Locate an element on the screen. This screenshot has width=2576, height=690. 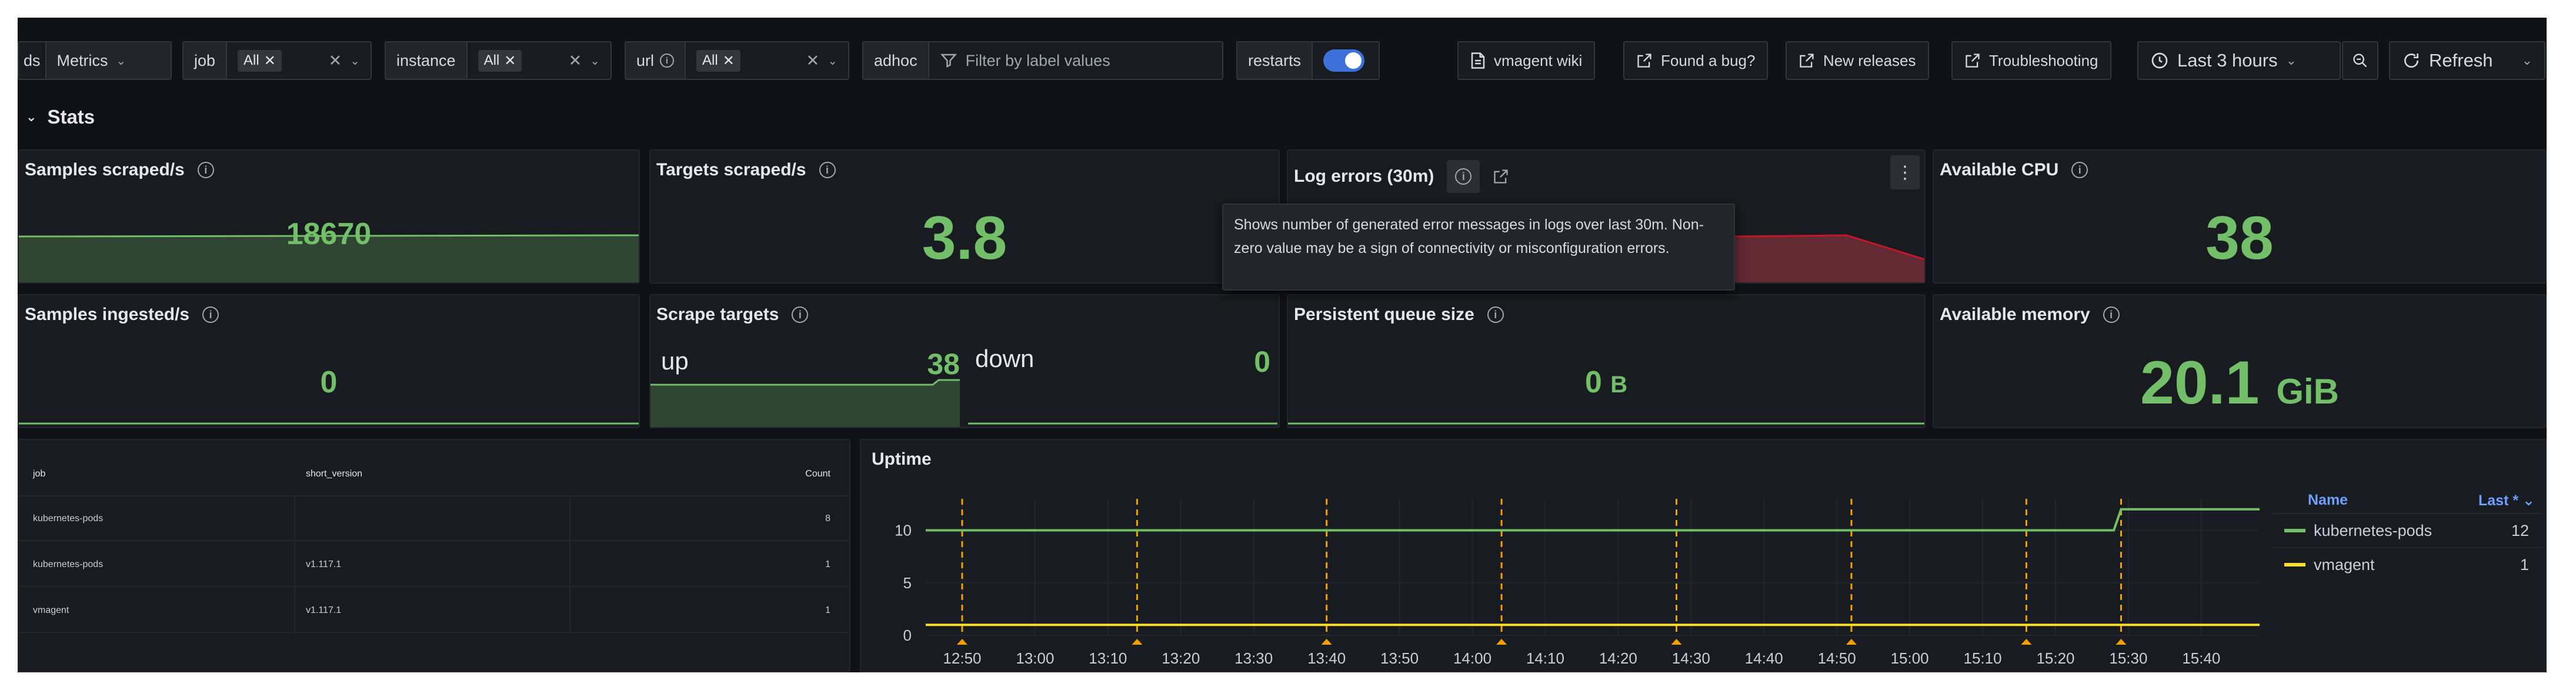
job-label: job is located at coordinates (205, 60).